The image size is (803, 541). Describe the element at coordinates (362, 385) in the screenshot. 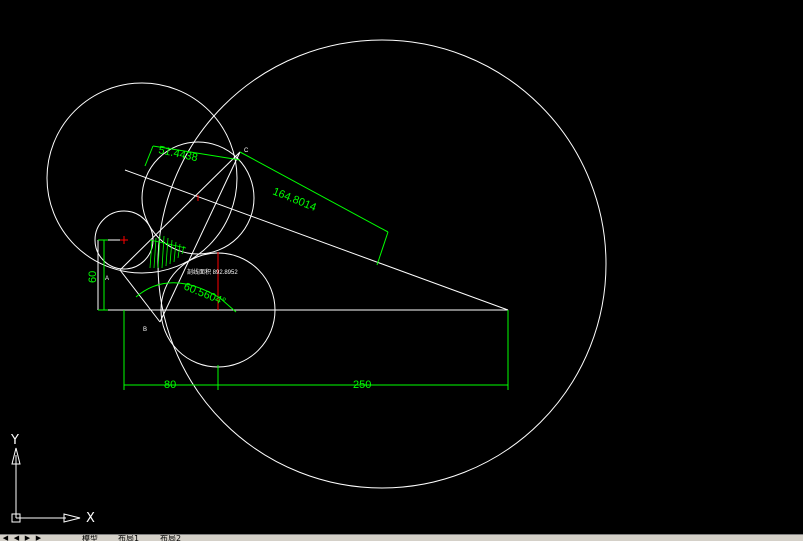

I see `dim-250-label: 250` at that location.